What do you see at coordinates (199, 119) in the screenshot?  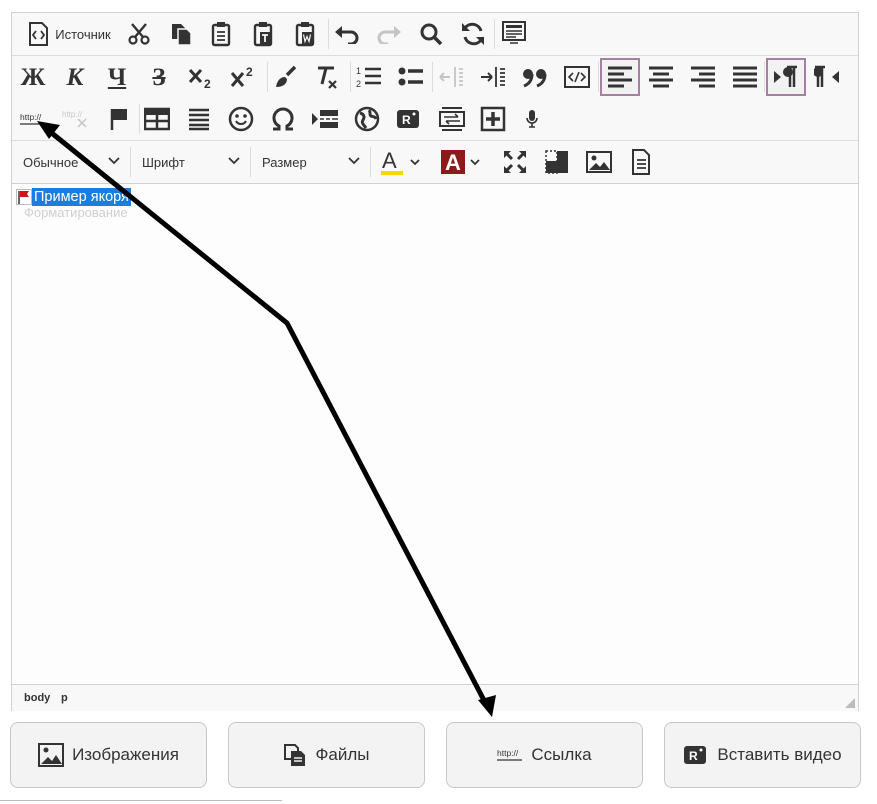 I see `horizontal-rule-button` at bounding box center [199, 119].